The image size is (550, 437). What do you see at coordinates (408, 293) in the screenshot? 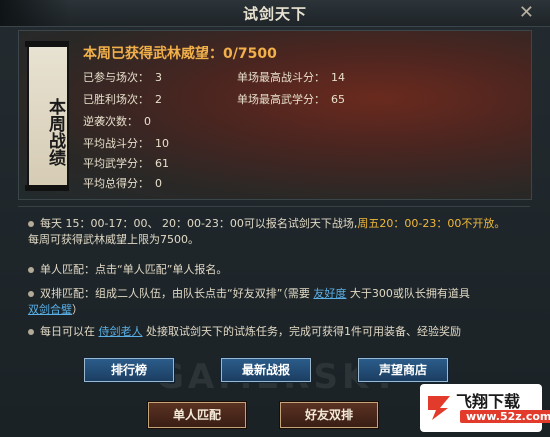
I see `duo-text-2: 大于300或队长拥有道具` at bounding box center [408, 293].